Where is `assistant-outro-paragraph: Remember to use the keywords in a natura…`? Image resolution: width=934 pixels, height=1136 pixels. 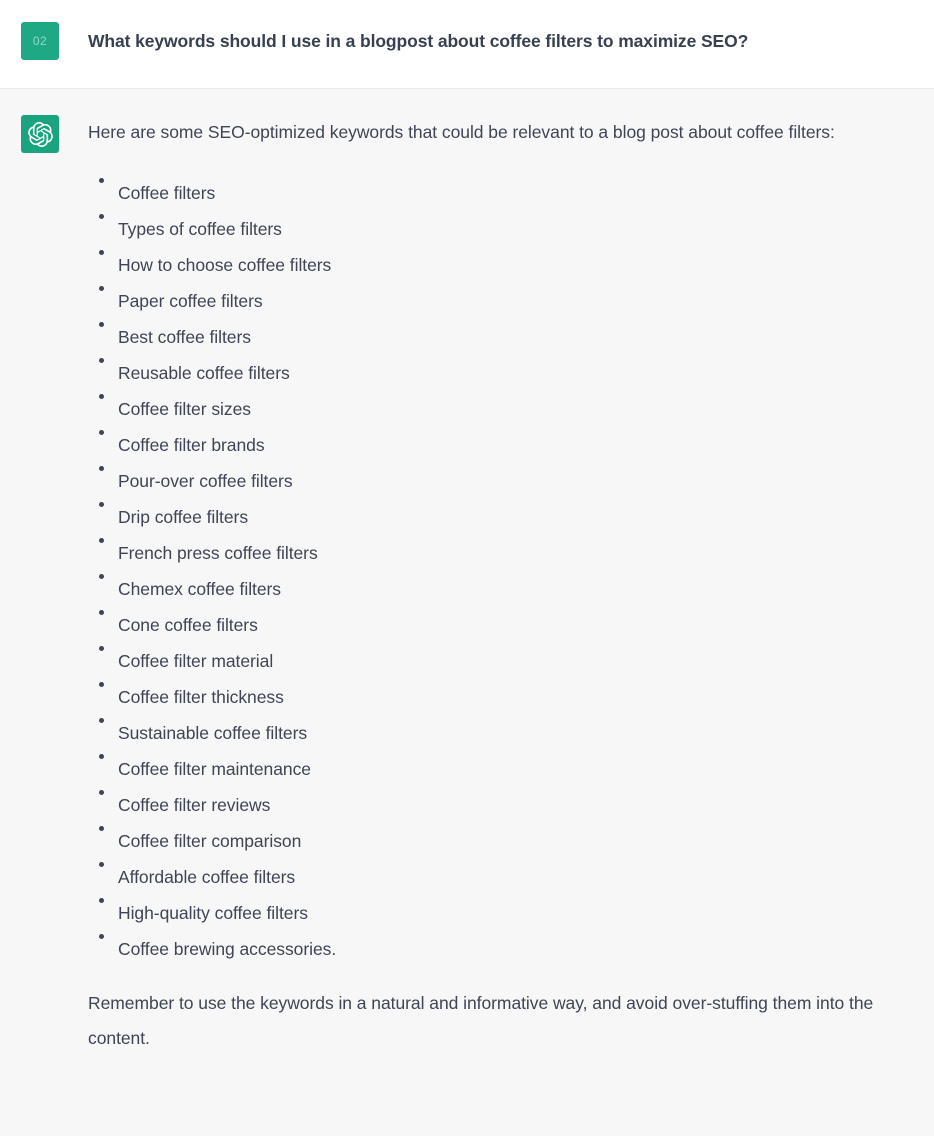
assistant-outro-paragraph: Remember to use the keywords in a natura… is located at coordinates (481, 1020).